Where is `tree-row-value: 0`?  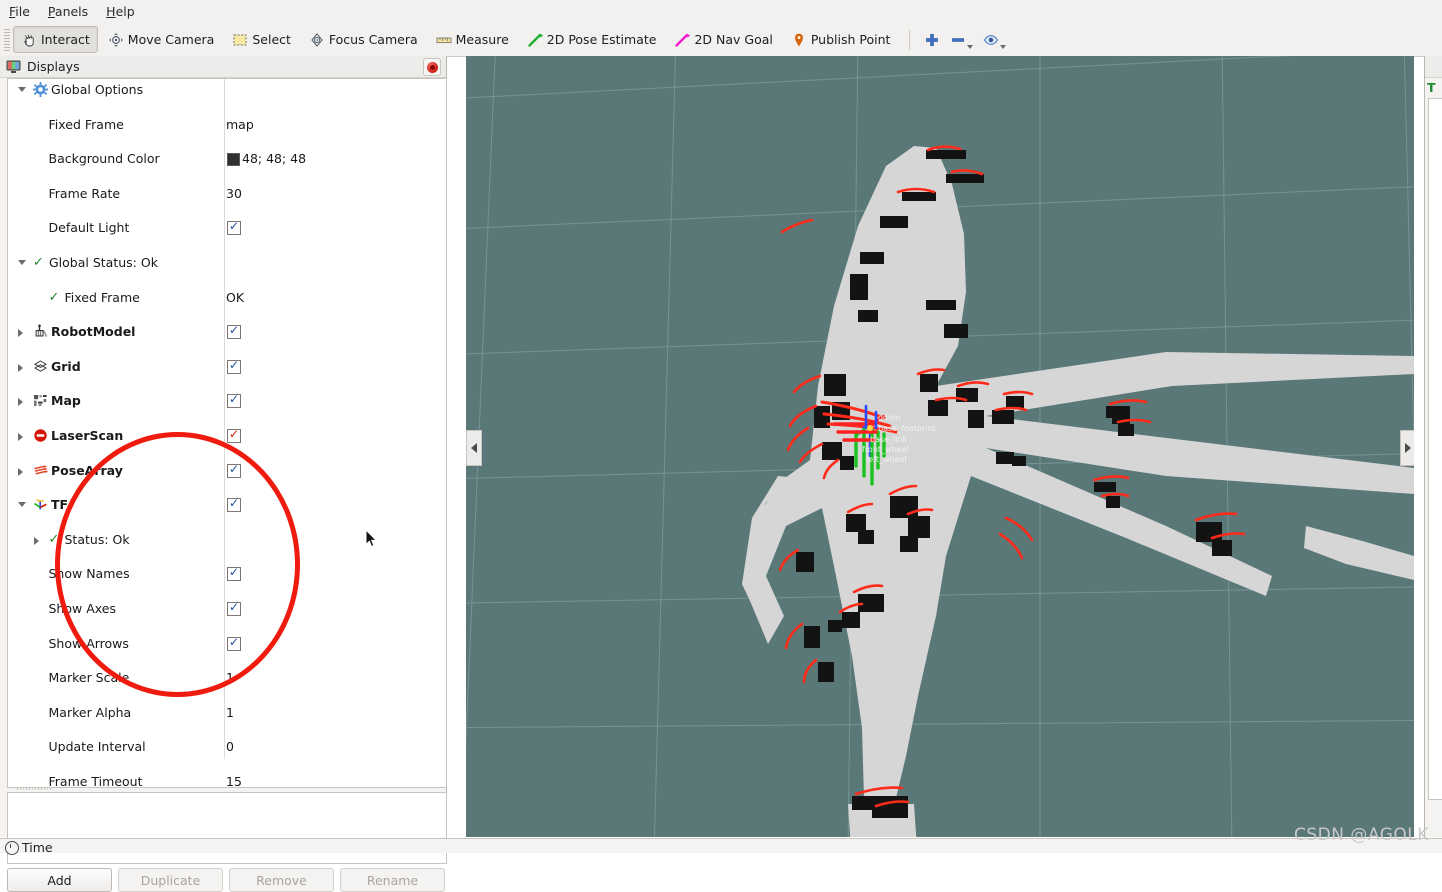
tree-row-value: 0 is located at coordinates (230, 746).